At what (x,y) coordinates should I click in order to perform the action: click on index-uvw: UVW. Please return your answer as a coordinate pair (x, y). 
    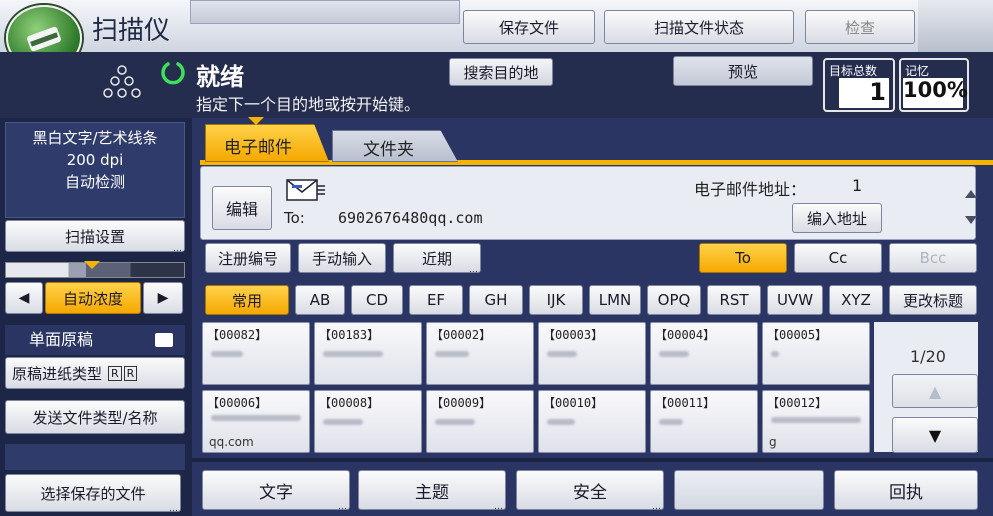
    Looking at the image, I should click on (795, 300).